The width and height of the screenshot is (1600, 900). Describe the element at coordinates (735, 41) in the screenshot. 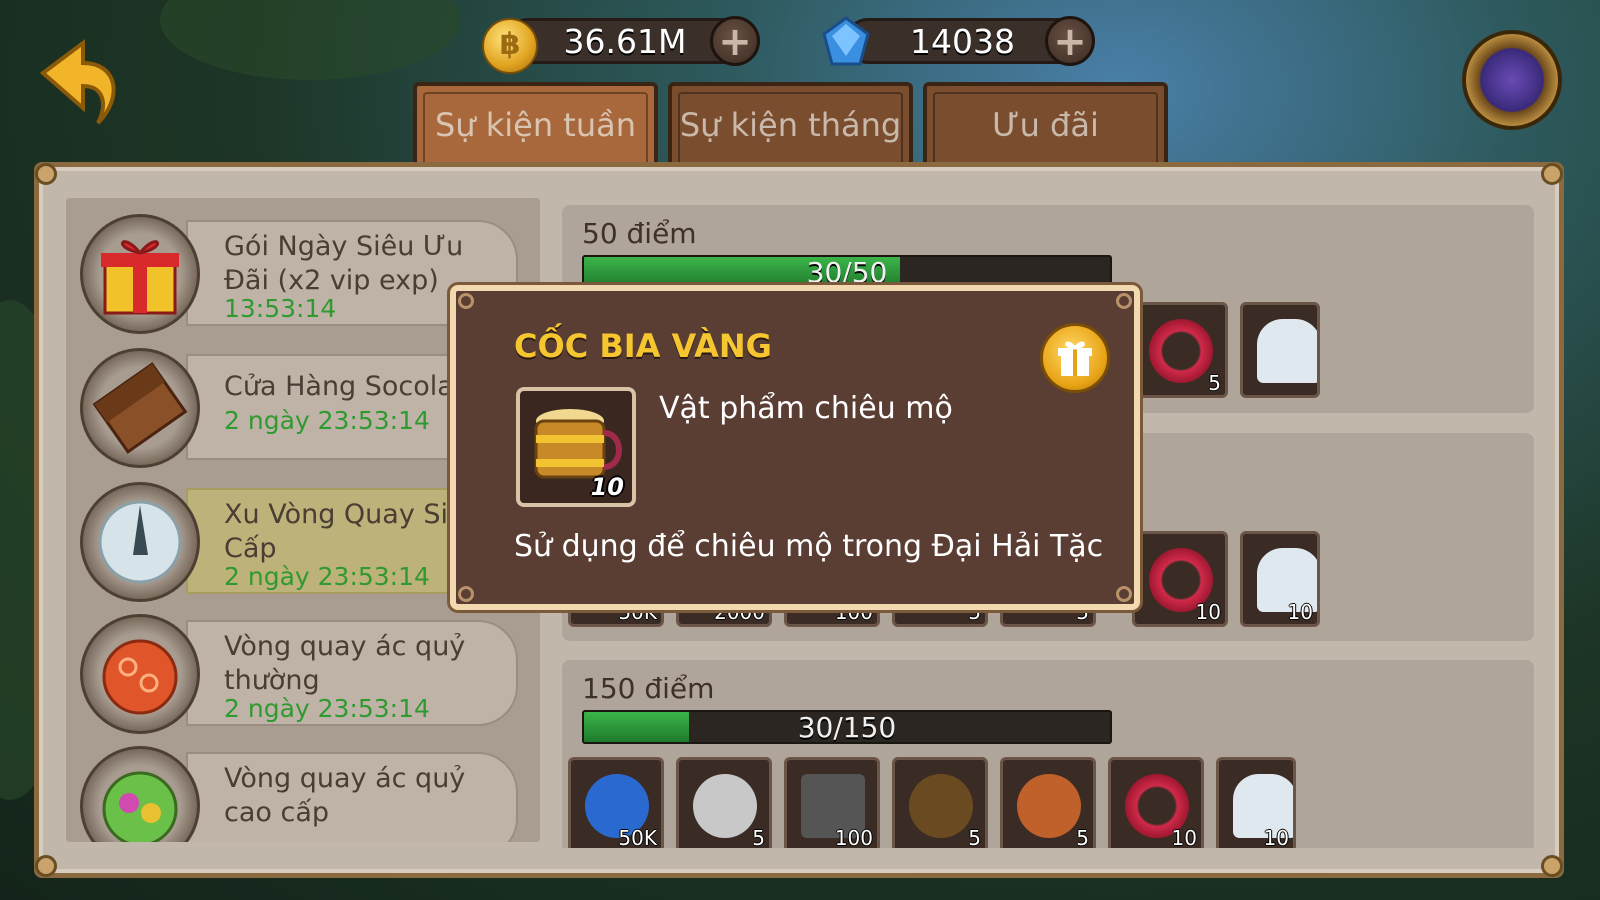

I see `add-gold-button: +` at that location.